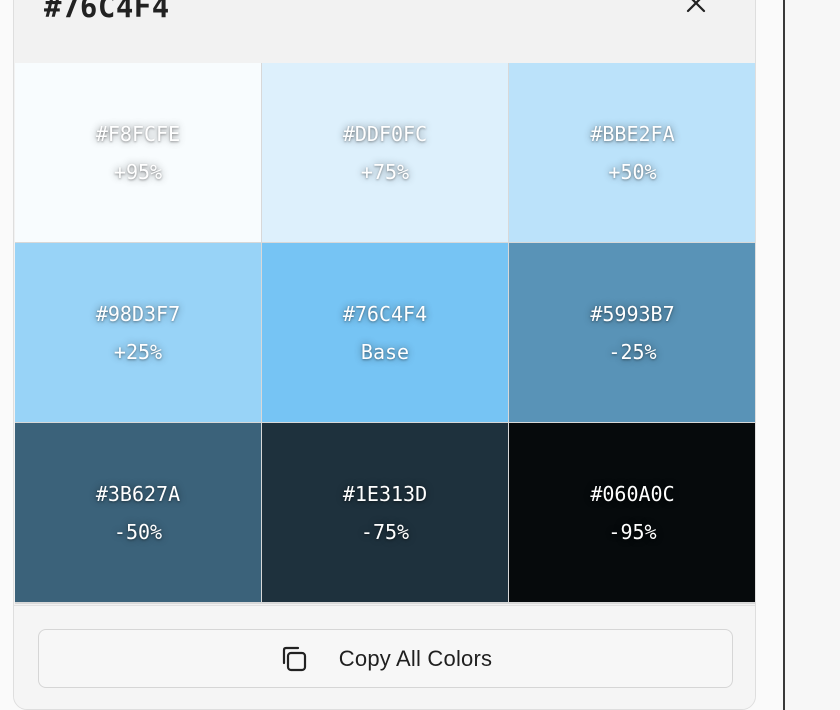 Image resolution: width=840 pixels, height=710 pixels. What do you see at coordinates (138, 332) in the screenshot?
I see `swatch-tint-25: #98D3F7 +25%` at bounding box center [138, 332].